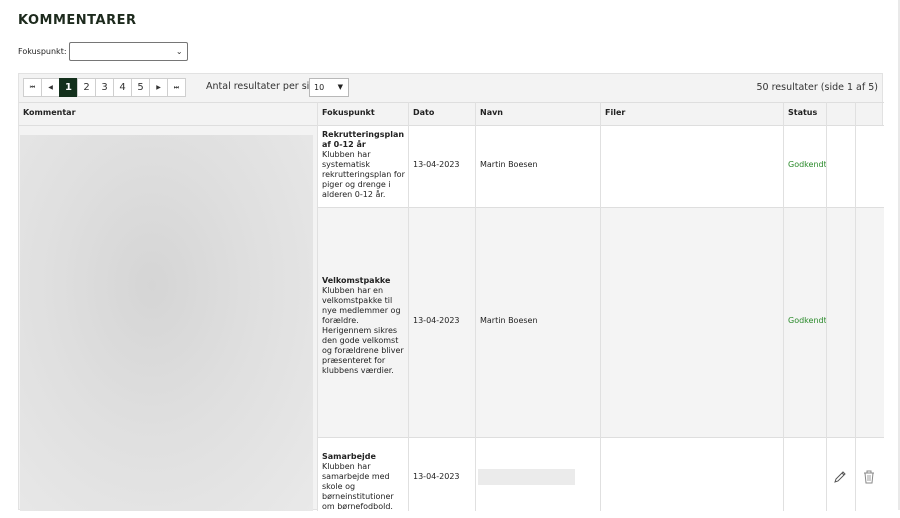 Image resolution: width=900 pixels, height=518 pixels. What do you see at coordinates (179, 51) in the screenshot?
I see `chevron-down-icon: ⌄` at bounding box center [179, 51].